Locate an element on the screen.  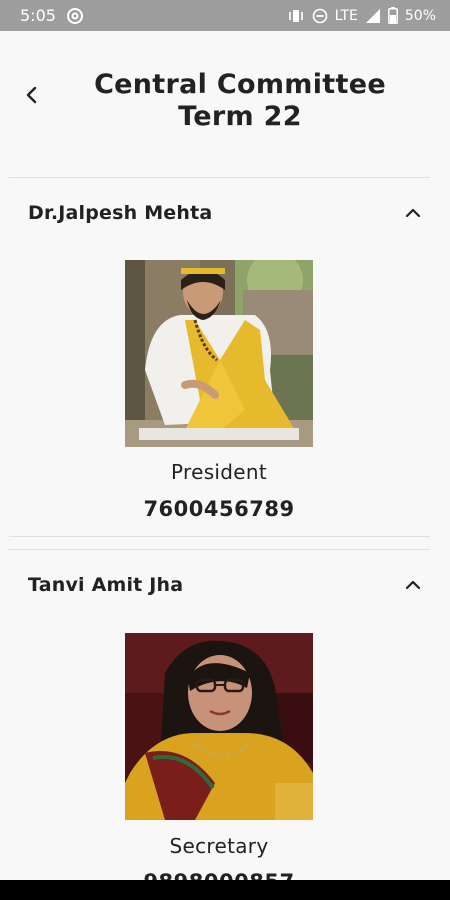
member-header-president: Dr.Jalpesh Mehta is located at coordinates (225, 213).